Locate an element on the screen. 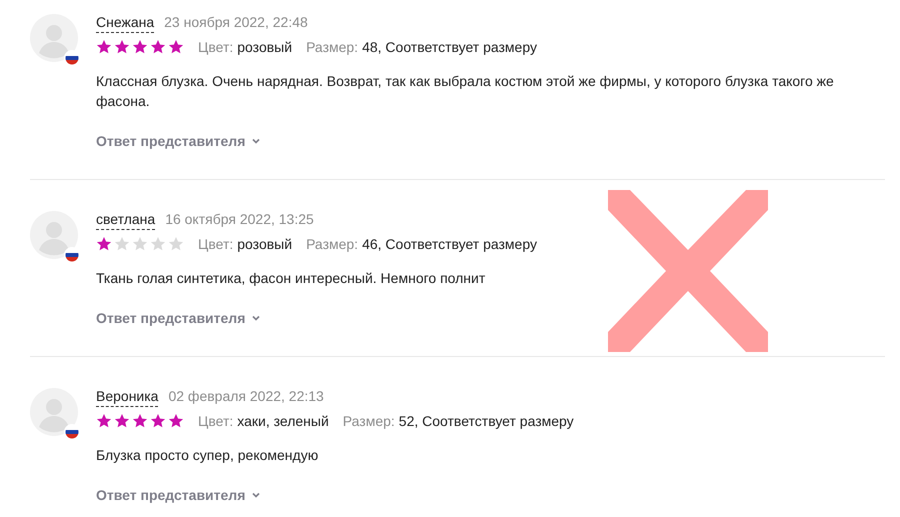 This screenshot has width=900, height=517. review-text: Блузка просто супер, рекомендую is located at coordinates (208, 455).